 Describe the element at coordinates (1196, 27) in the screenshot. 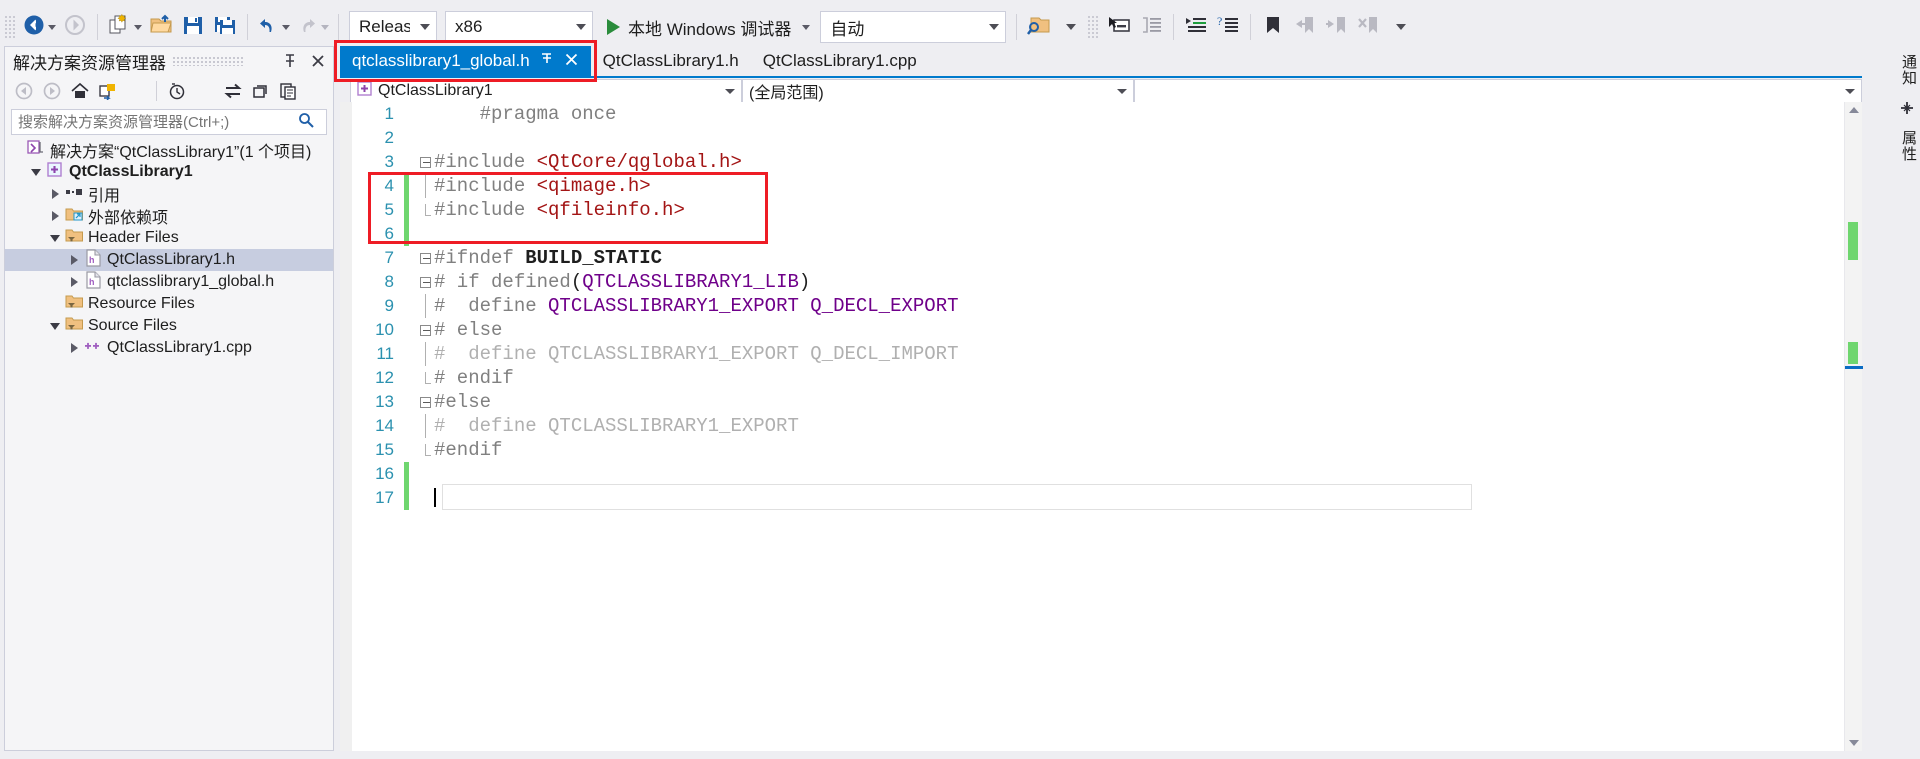

I see `increase-indent-button` at that location.